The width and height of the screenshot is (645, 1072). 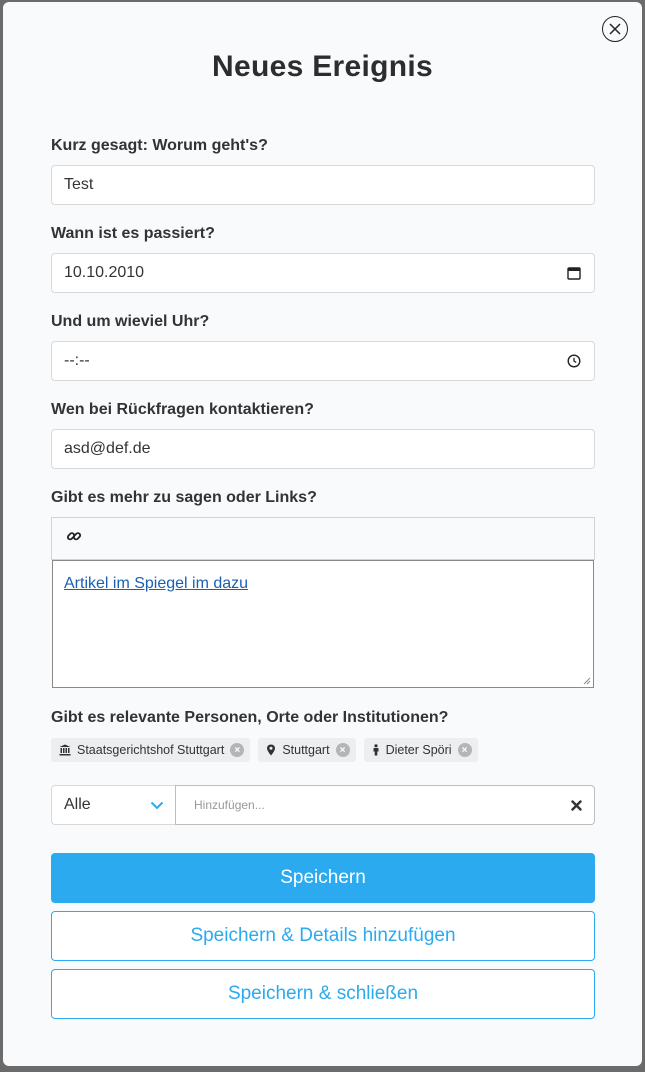 What do you see at coordinates (323, 185) in the screenshot?
I see `summary-input: Test` at bounding box center [323, 185].